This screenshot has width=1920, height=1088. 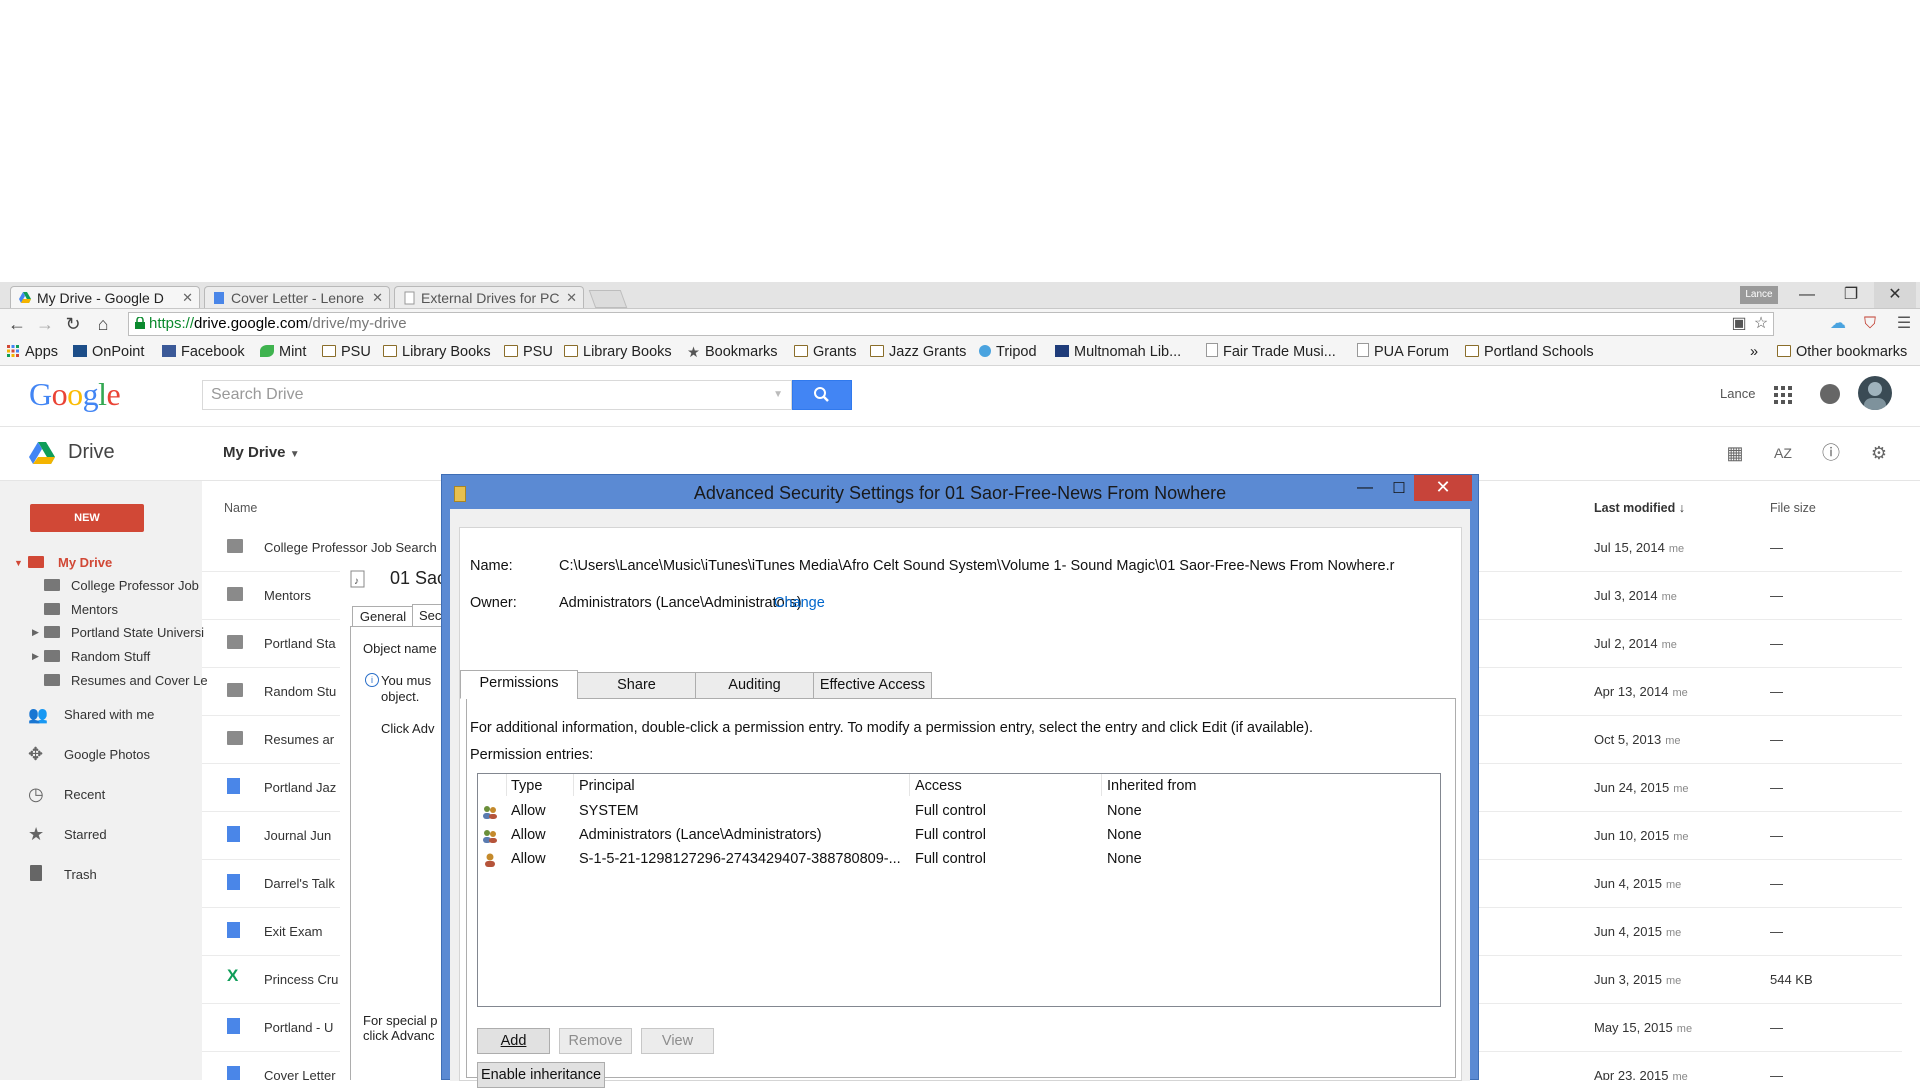 What do you see at coordinates (1842, 352) in the screenshot?
I see `other-bookmarks: Other bookmarks` at bounding box center [1842, 352].